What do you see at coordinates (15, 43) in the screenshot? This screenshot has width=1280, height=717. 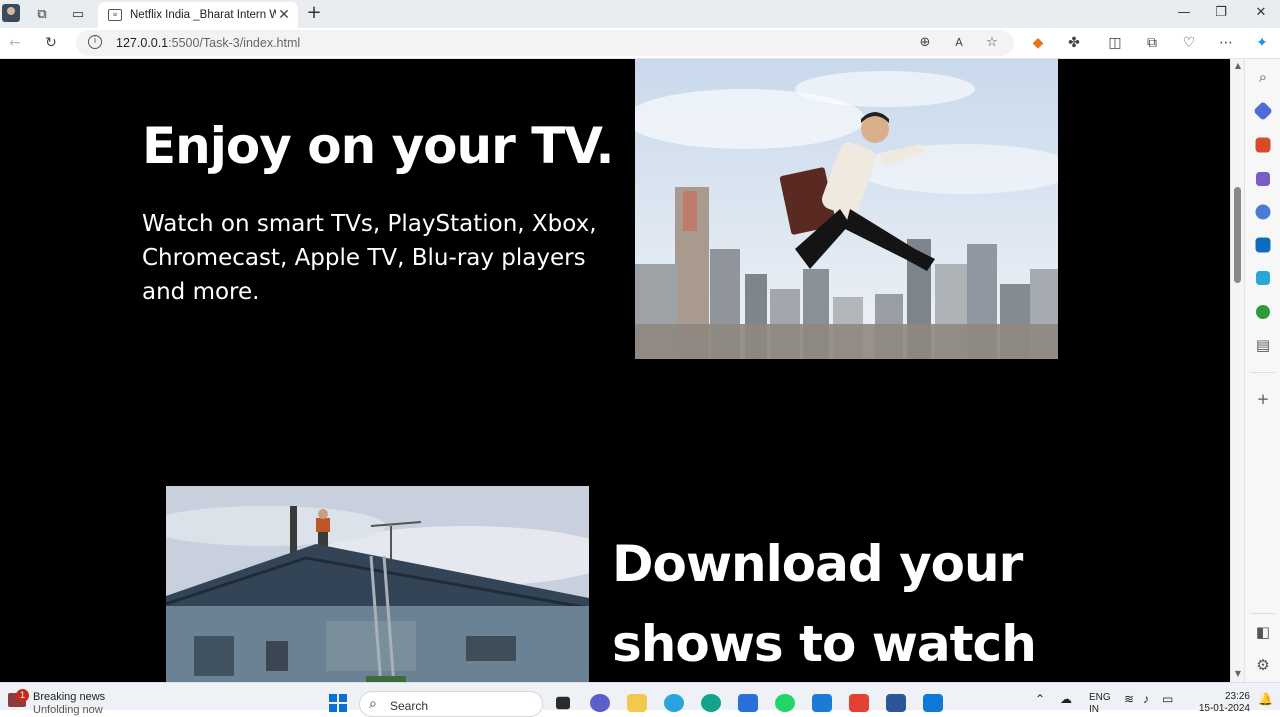 I see `back-arrow-icon: ←` at bounding box center [15, 43].